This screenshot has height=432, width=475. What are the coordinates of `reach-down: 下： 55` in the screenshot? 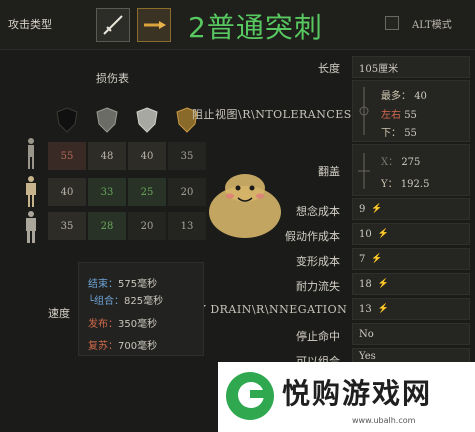 It's located at (399, 133).